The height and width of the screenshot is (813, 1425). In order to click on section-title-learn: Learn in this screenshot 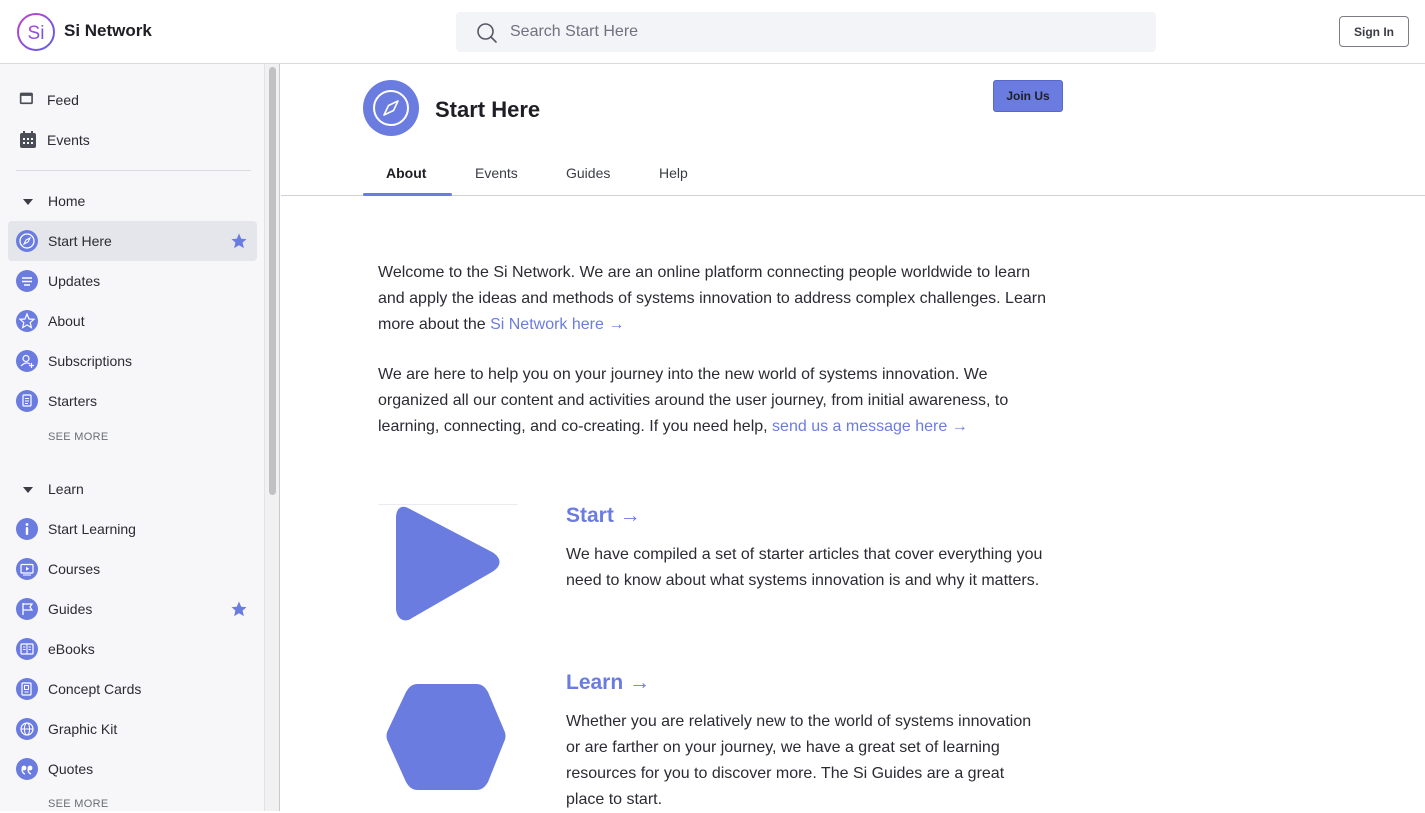, I will do `click(66, 489)`.